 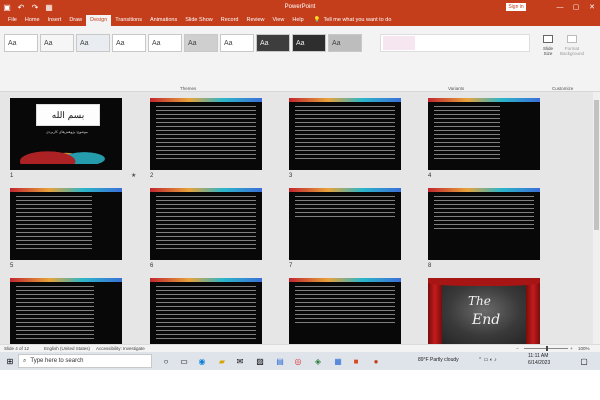 I want to click on word-icon: ▦, so click(x=338, y=361).